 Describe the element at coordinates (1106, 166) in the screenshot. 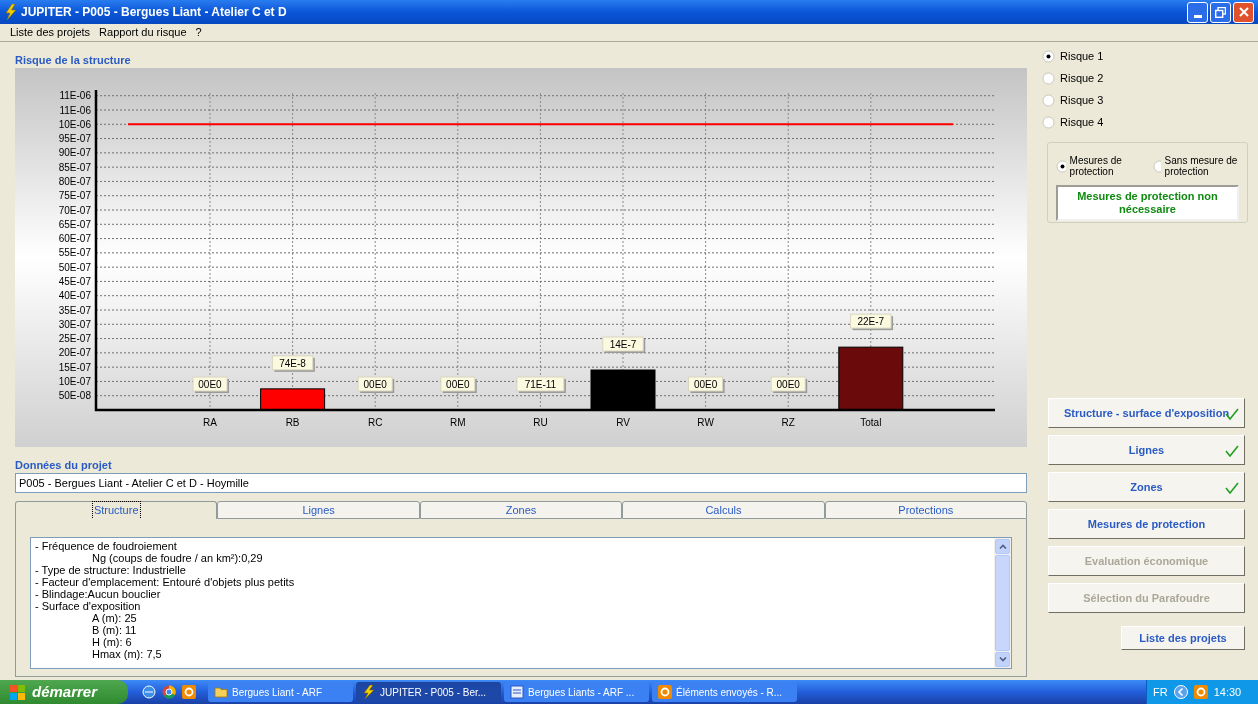

I see `radio-label: Mesures de protection` at that location.